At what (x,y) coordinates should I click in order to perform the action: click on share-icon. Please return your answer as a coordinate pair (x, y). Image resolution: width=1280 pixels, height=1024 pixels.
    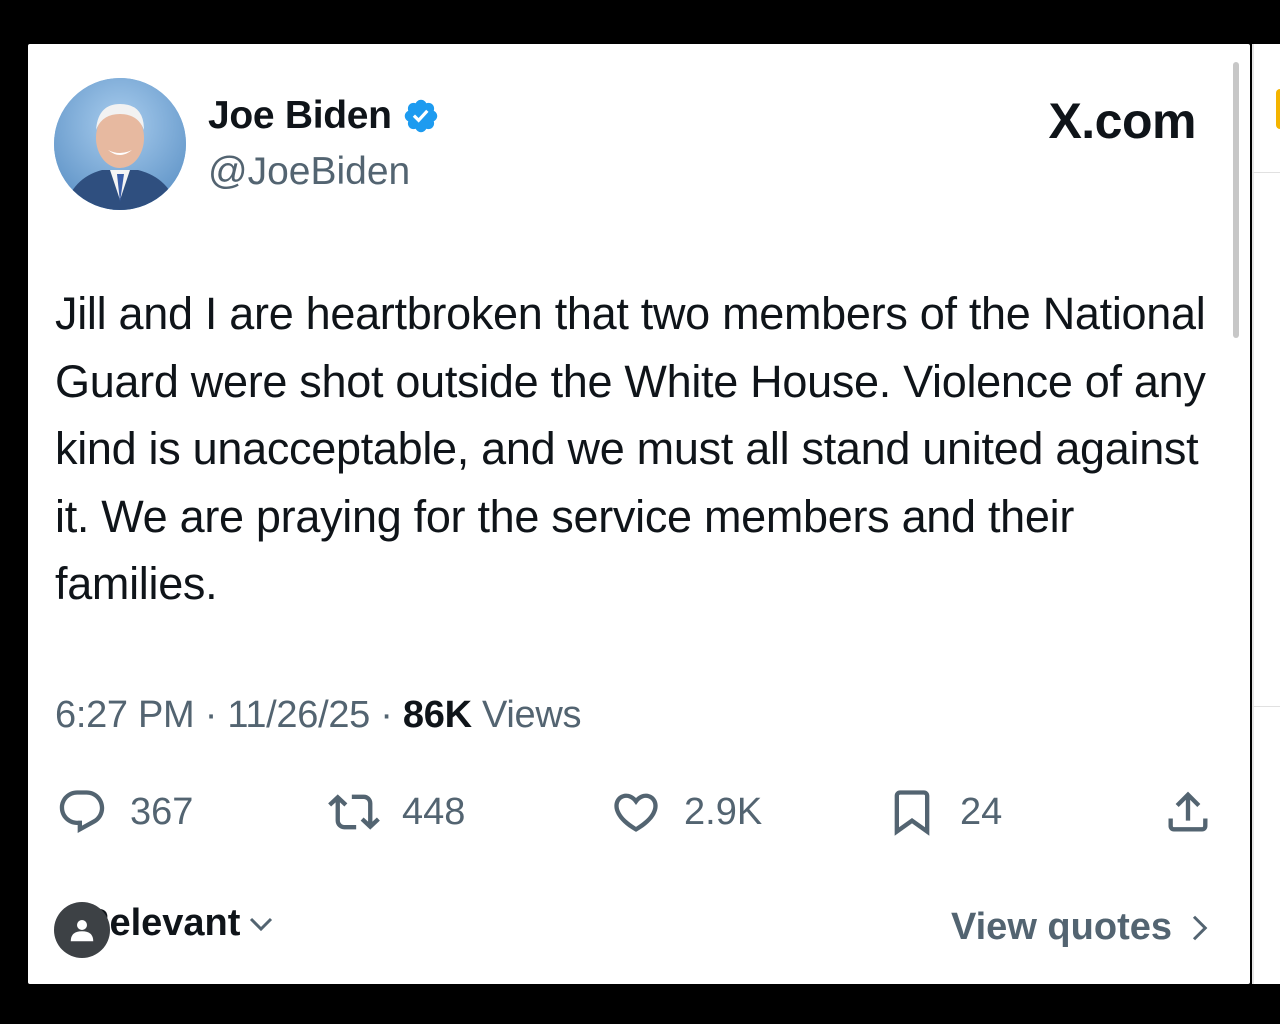
    Looking at the image, I should click on (1188, 811).